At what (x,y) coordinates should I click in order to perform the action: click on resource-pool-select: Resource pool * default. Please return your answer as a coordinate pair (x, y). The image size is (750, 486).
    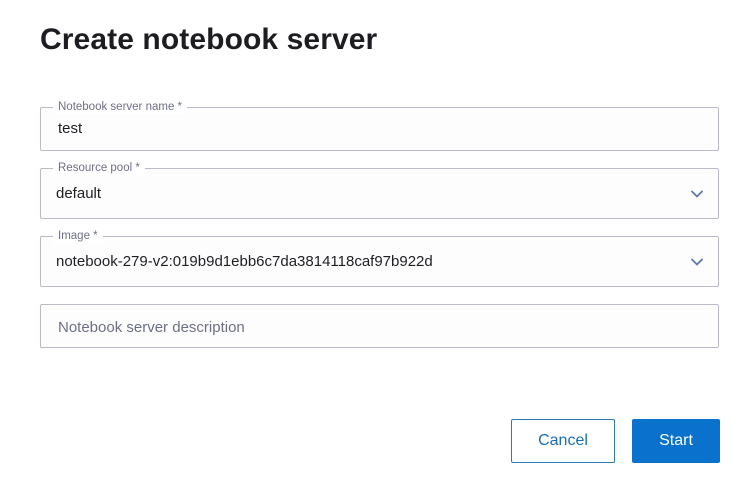
    Looking at the image, I should click on (379, 190).